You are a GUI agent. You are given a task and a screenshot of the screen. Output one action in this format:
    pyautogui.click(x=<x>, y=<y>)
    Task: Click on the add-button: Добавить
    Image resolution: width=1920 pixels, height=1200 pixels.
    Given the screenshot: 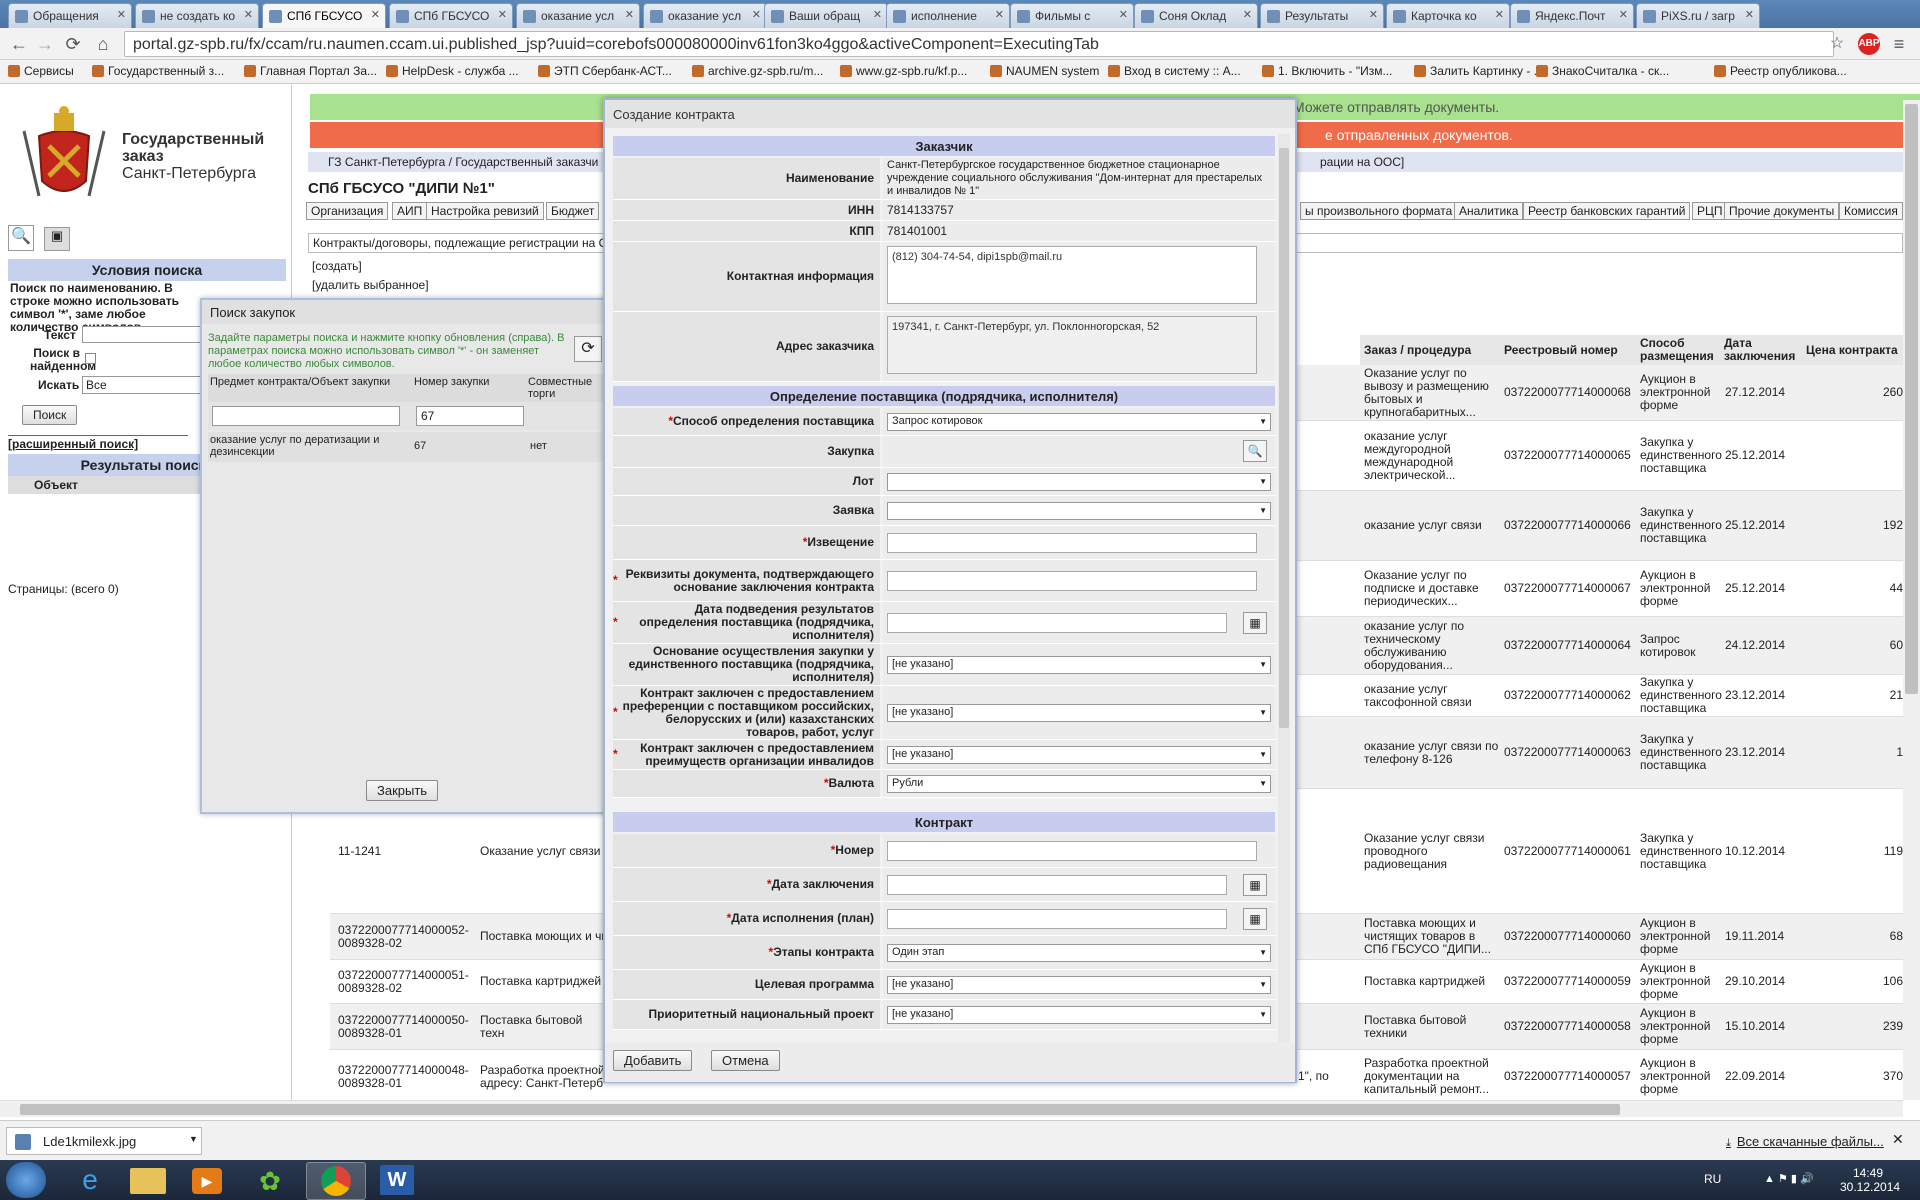 What is the action you would take?
    pyautogui.click(x=653, y=1060)
    